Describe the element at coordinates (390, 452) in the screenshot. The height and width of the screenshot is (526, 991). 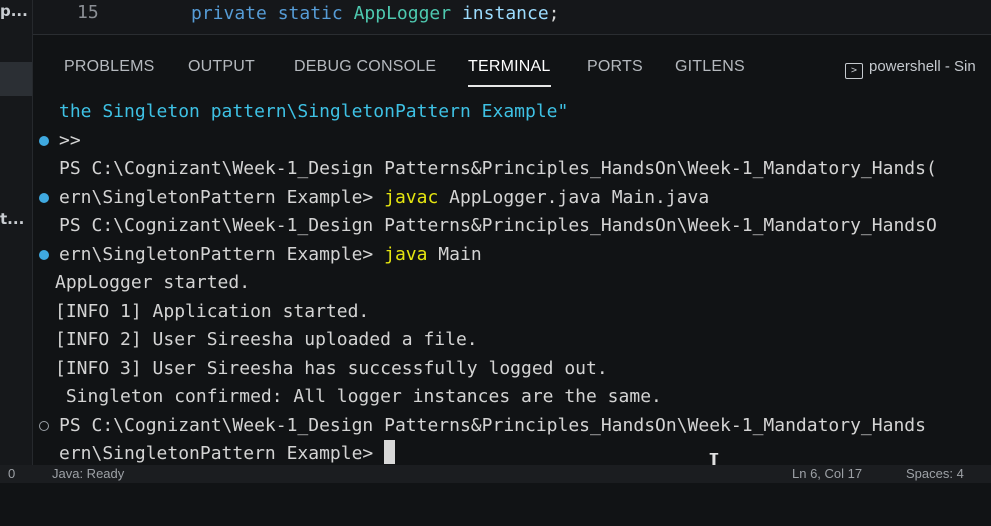
I see `terminal-cursor` at that location.